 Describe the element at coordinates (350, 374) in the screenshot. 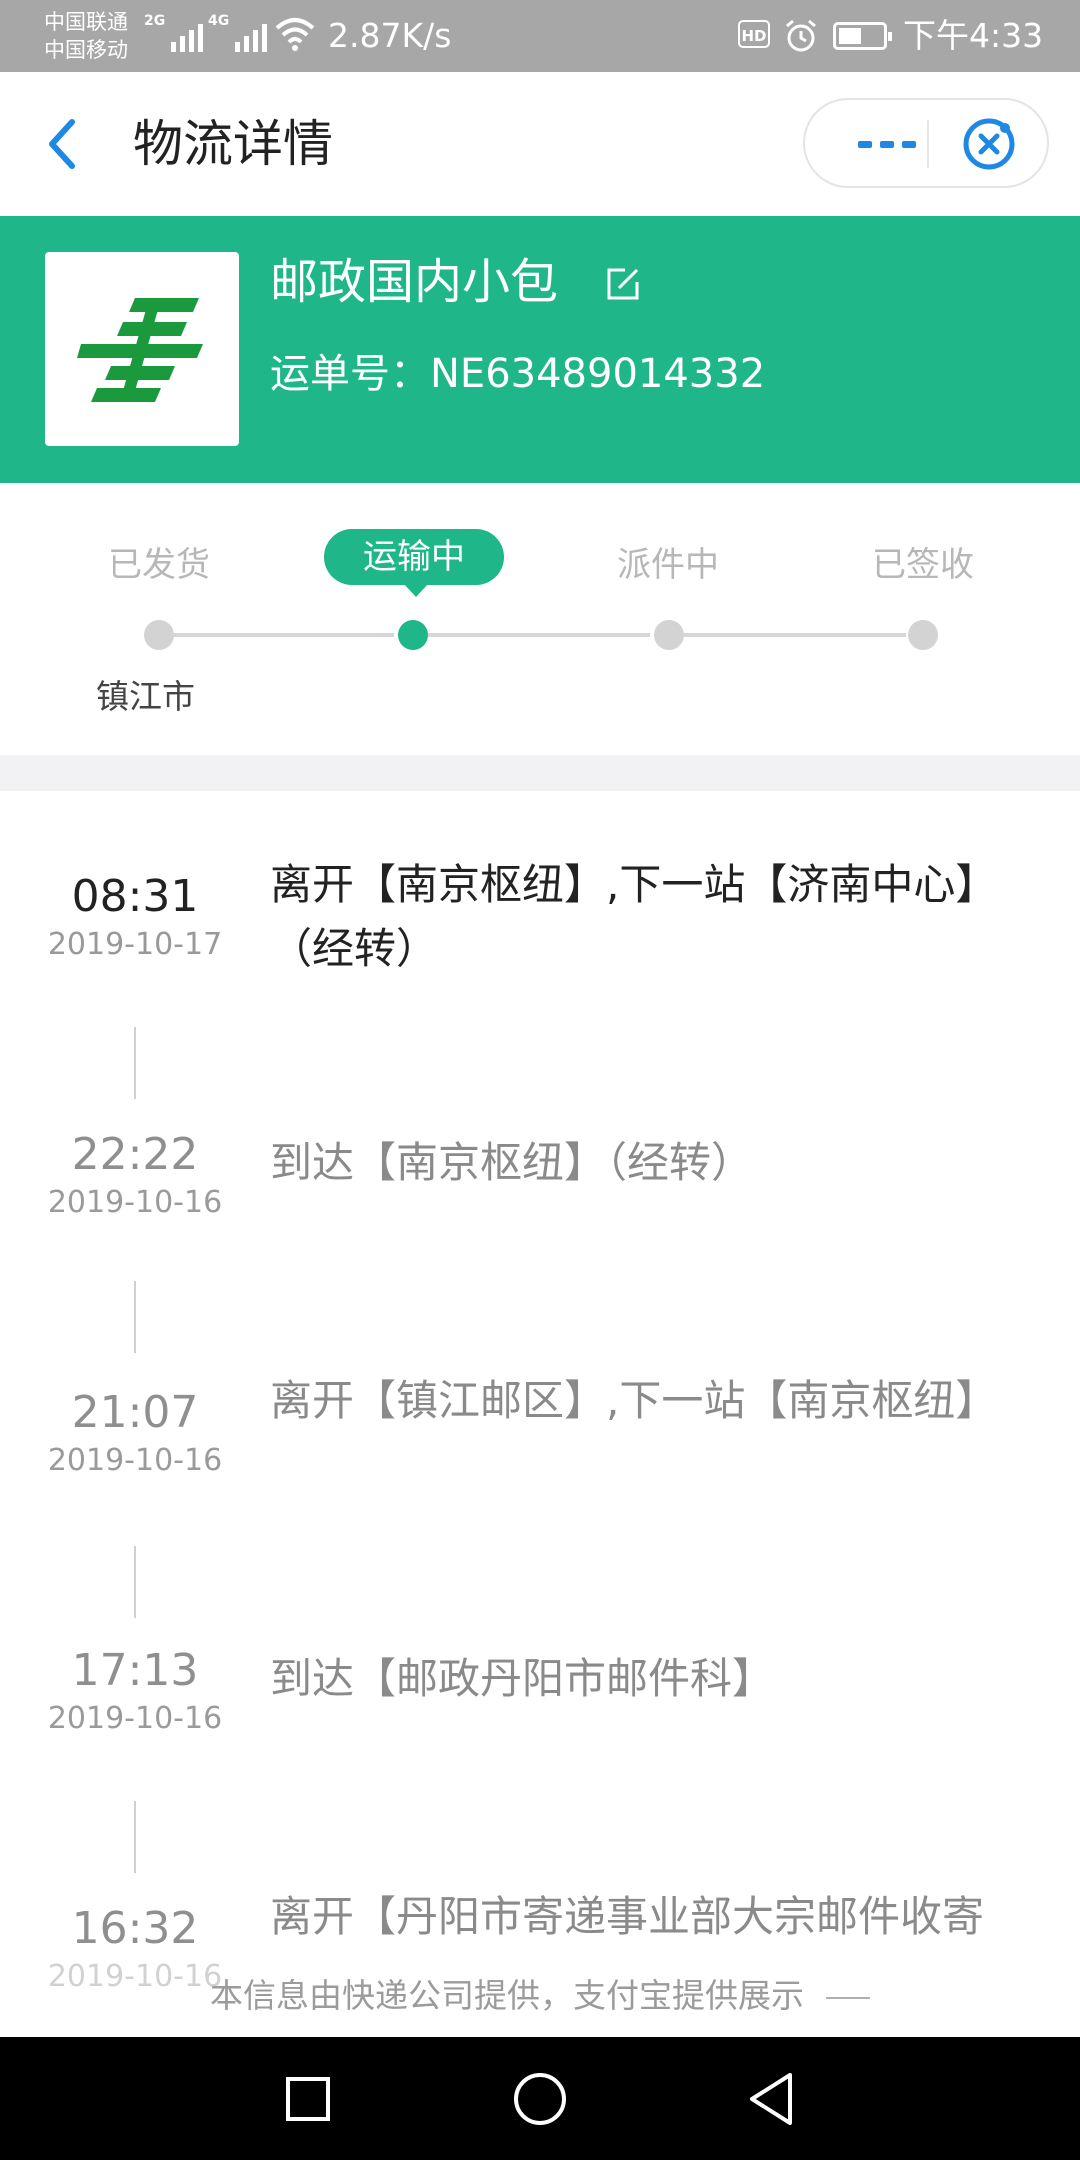

I see `tracking-label: 运单号：` at that location.